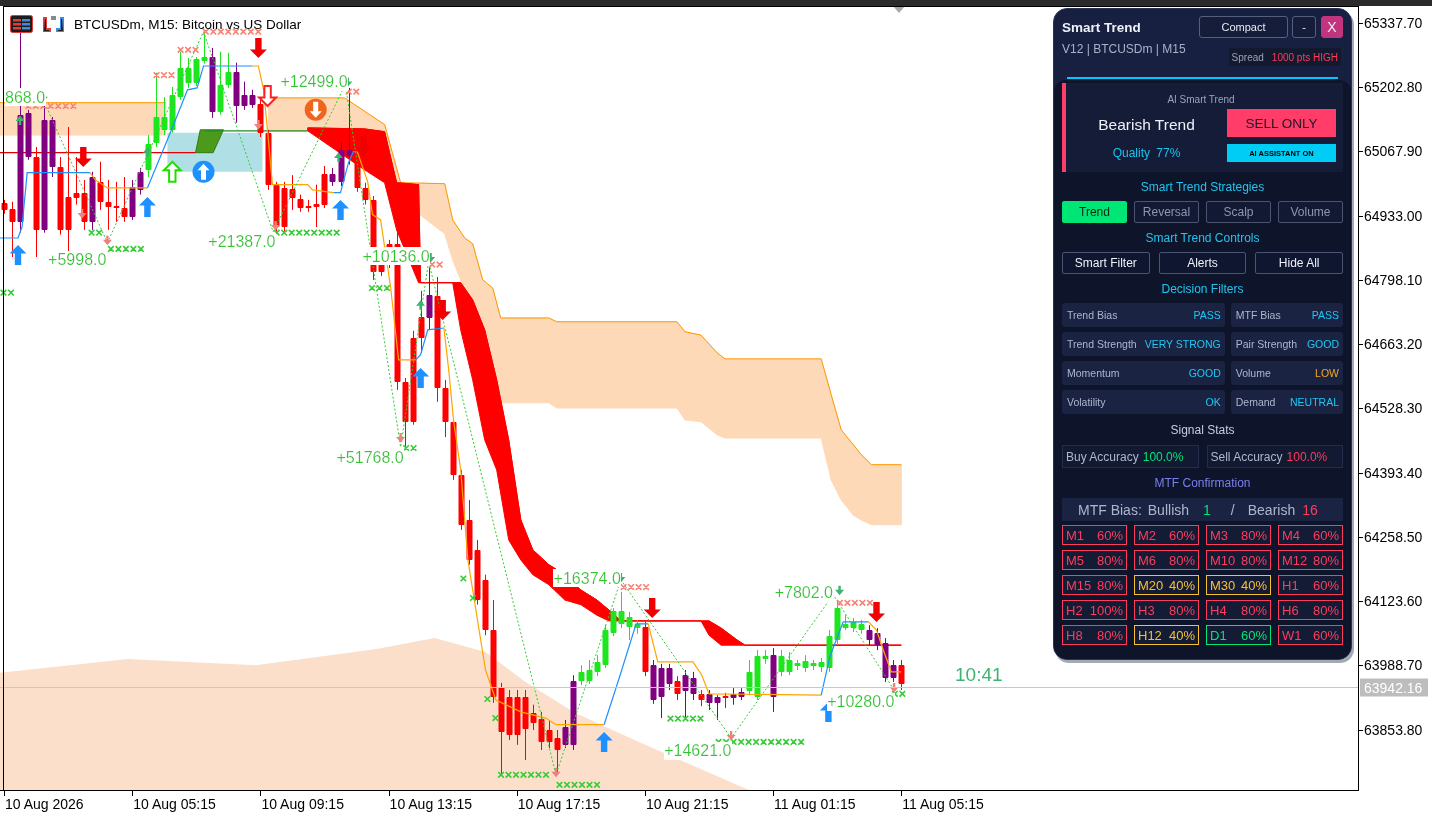 The width and height of the screenshot is (1432, 816). I want to click on section-heading: Signal Stats, so click(1202, 430).